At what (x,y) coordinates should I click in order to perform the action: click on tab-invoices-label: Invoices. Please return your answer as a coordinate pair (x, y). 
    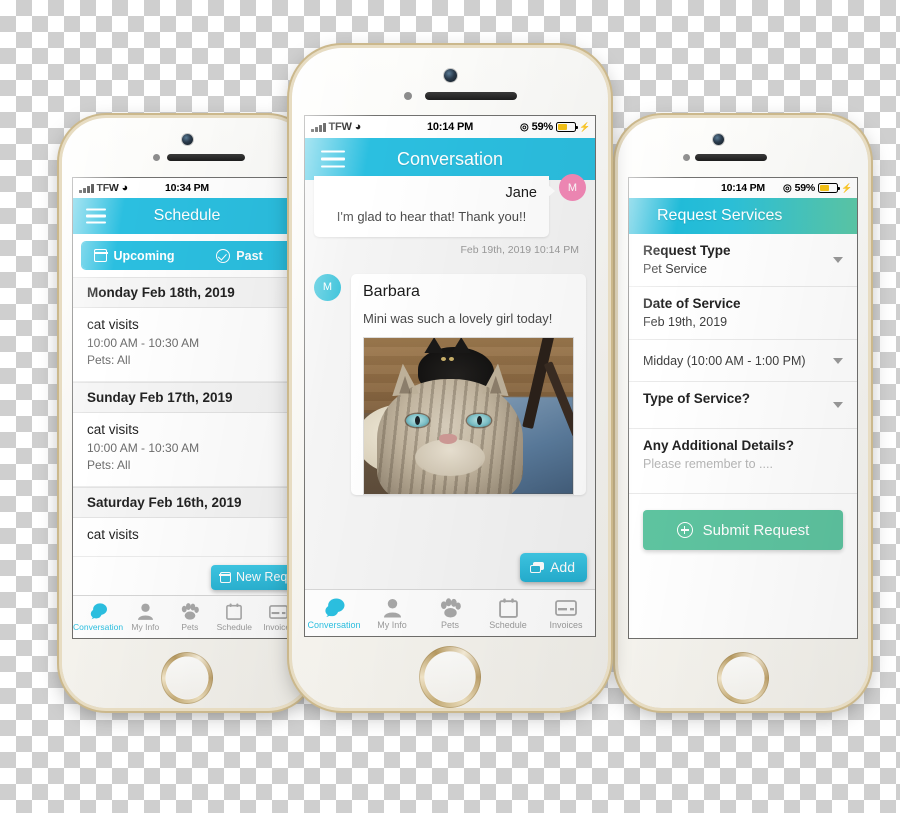
    Looking at the image, I should click on (566, 624).